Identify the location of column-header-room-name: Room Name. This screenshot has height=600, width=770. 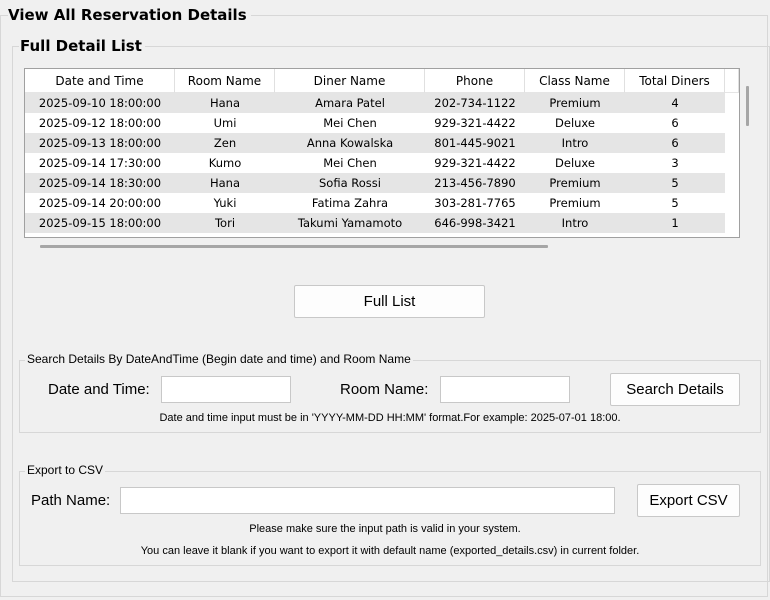
(225, 81).